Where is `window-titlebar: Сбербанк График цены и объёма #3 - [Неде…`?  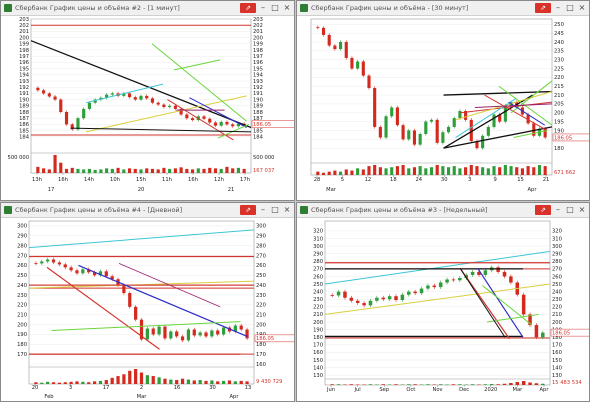
window-titlebar: Сбербанк График цены и объёма #3 - [Неде… is located at coordinates (443, 210).